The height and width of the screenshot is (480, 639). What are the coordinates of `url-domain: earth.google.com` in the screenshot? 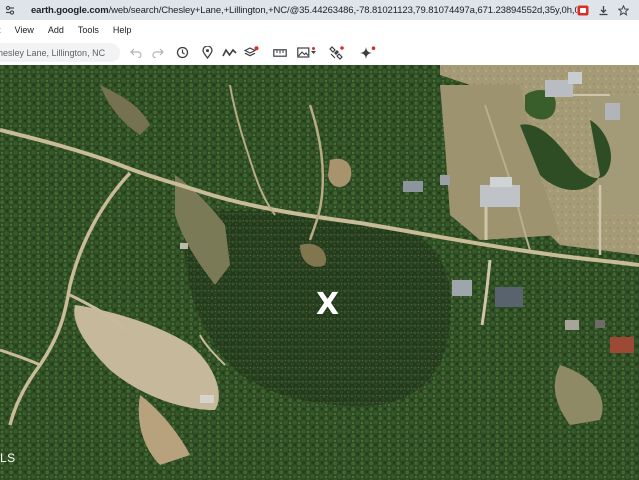 It's located at (70, 10).